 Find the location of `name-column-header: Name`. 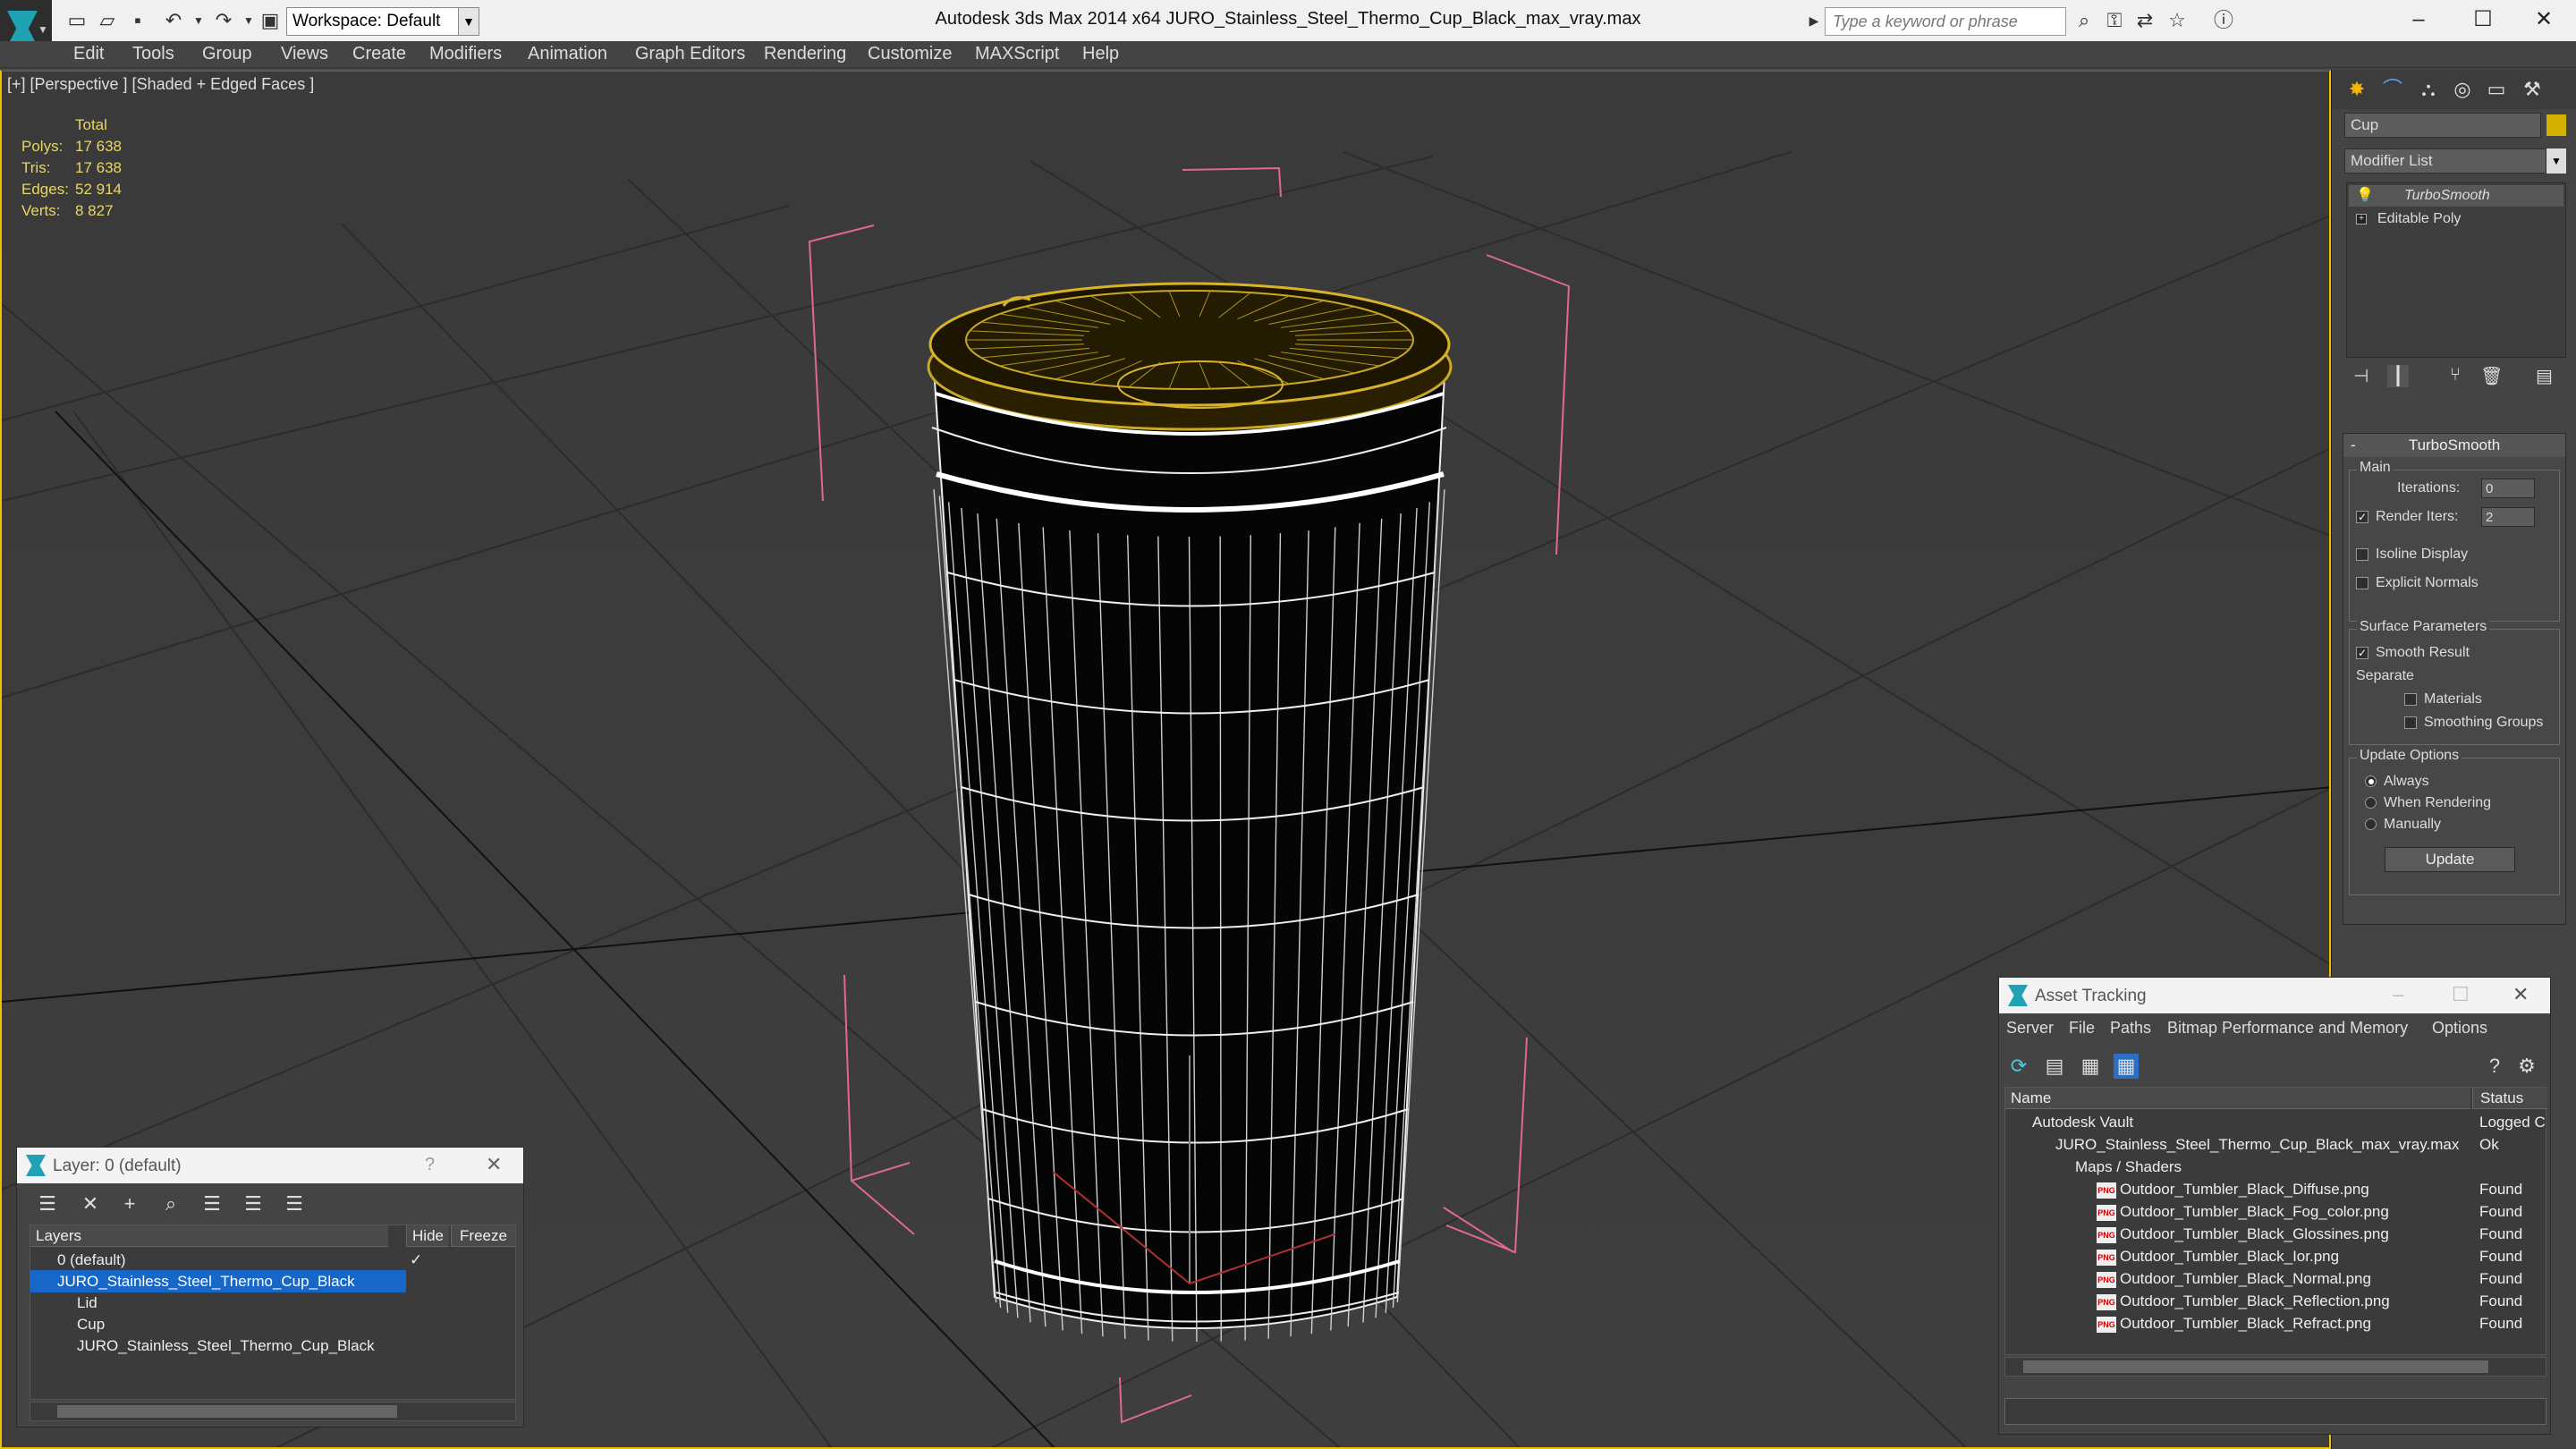

name-column-header: Name is located at coordinates (2237, 1098).